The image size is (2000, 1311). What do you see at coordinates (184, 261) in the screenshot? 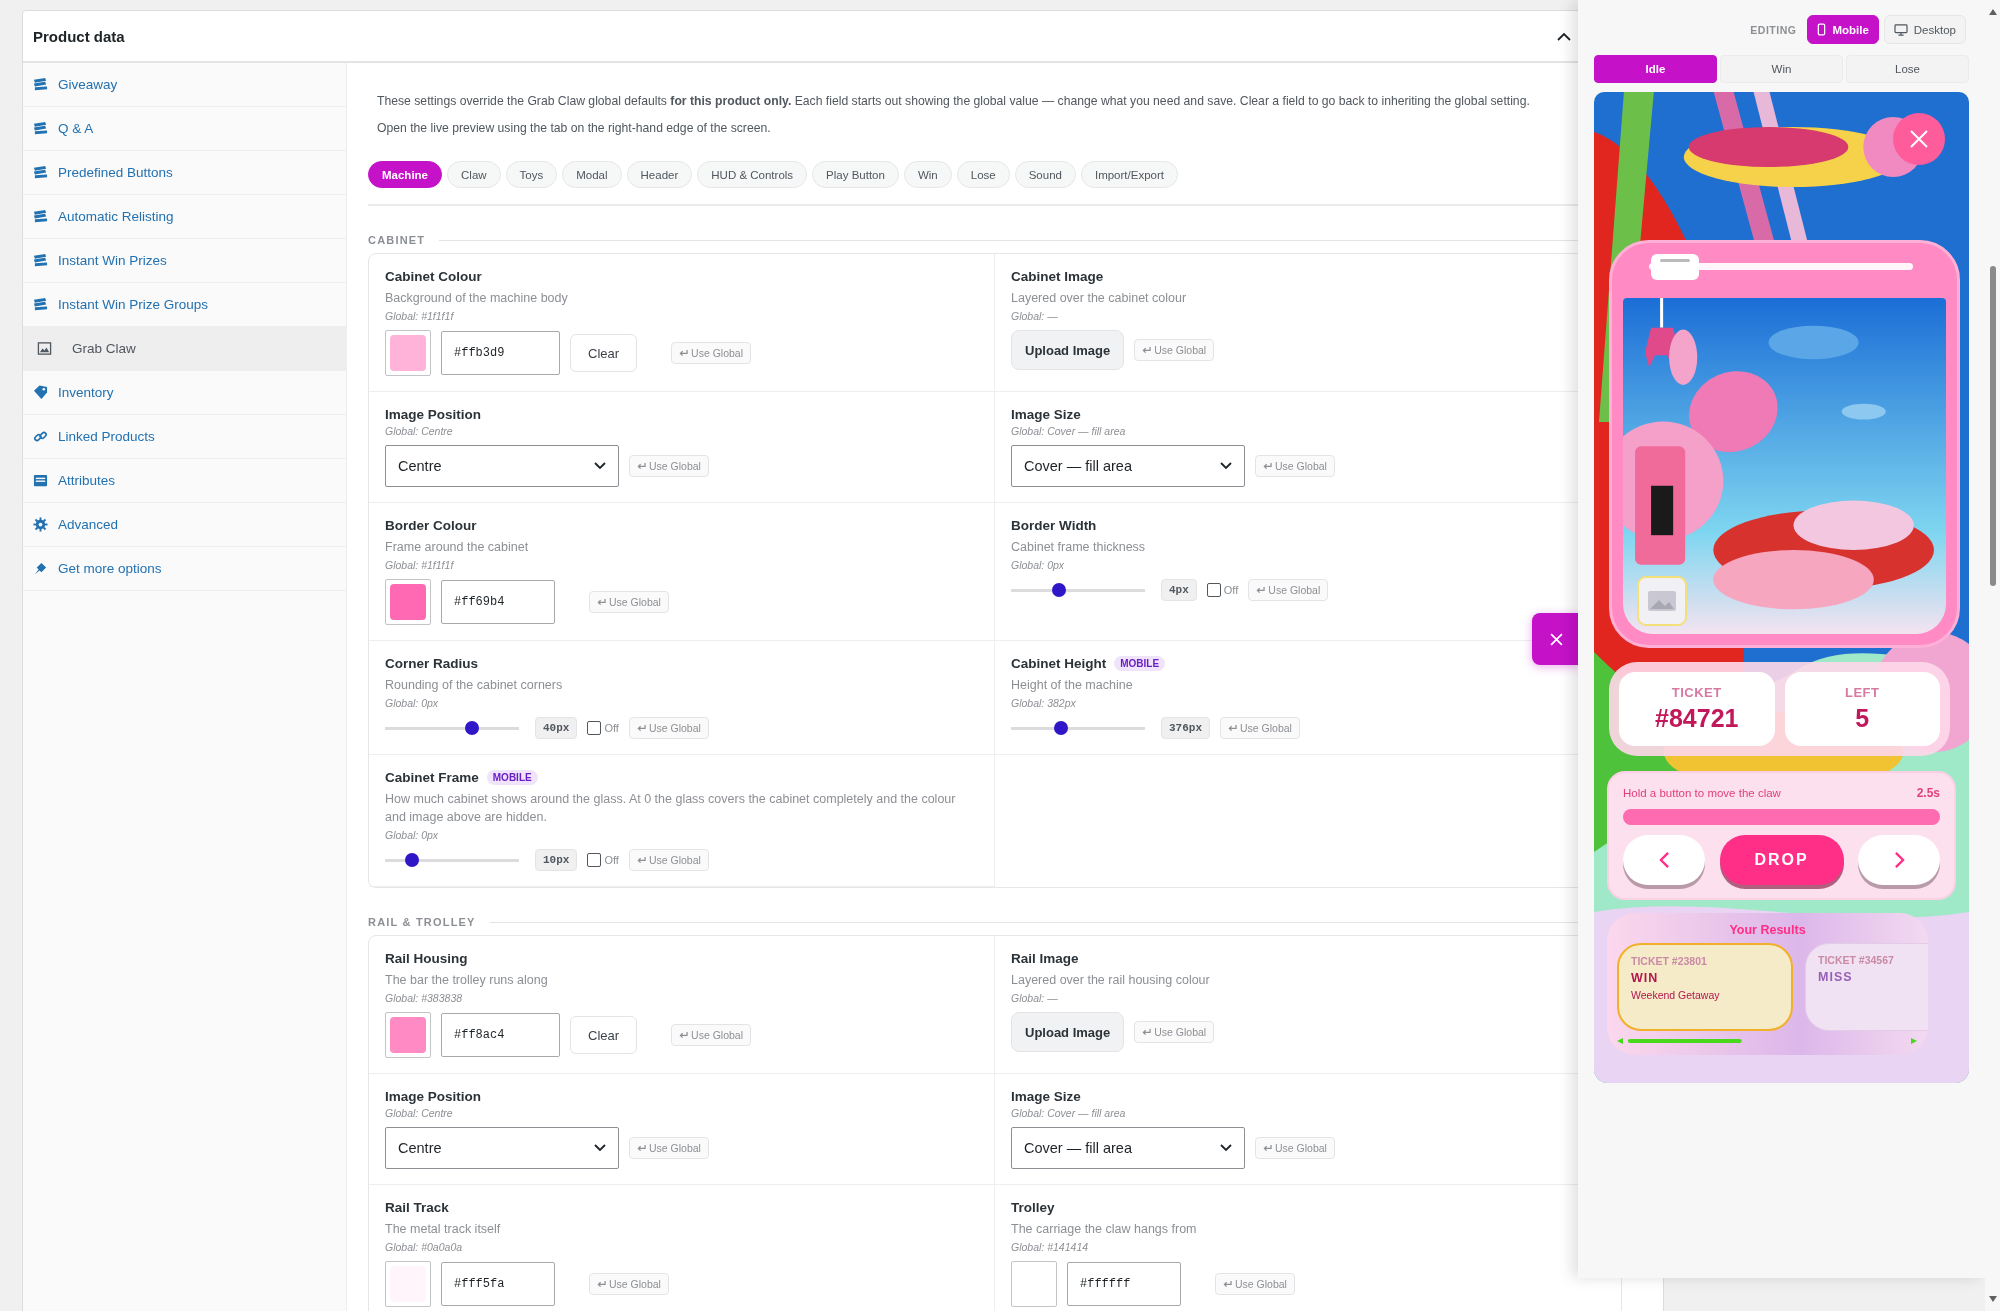
I see `sidebar-item: Instant Win Prizes` at bounding box center [184, 261].